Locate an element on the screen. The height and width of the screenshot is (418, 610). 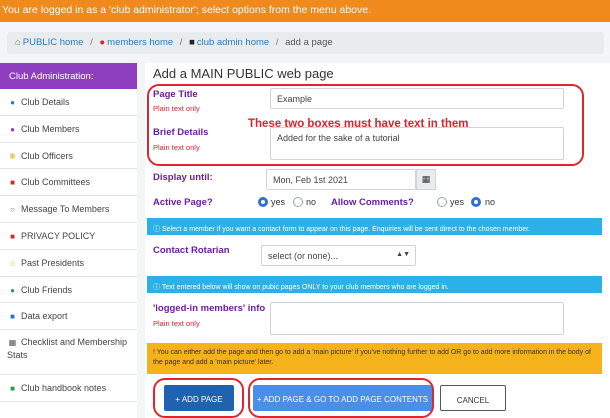
breadcrumb-club-admin-home: club admin home is located at coordinates (233, 42).